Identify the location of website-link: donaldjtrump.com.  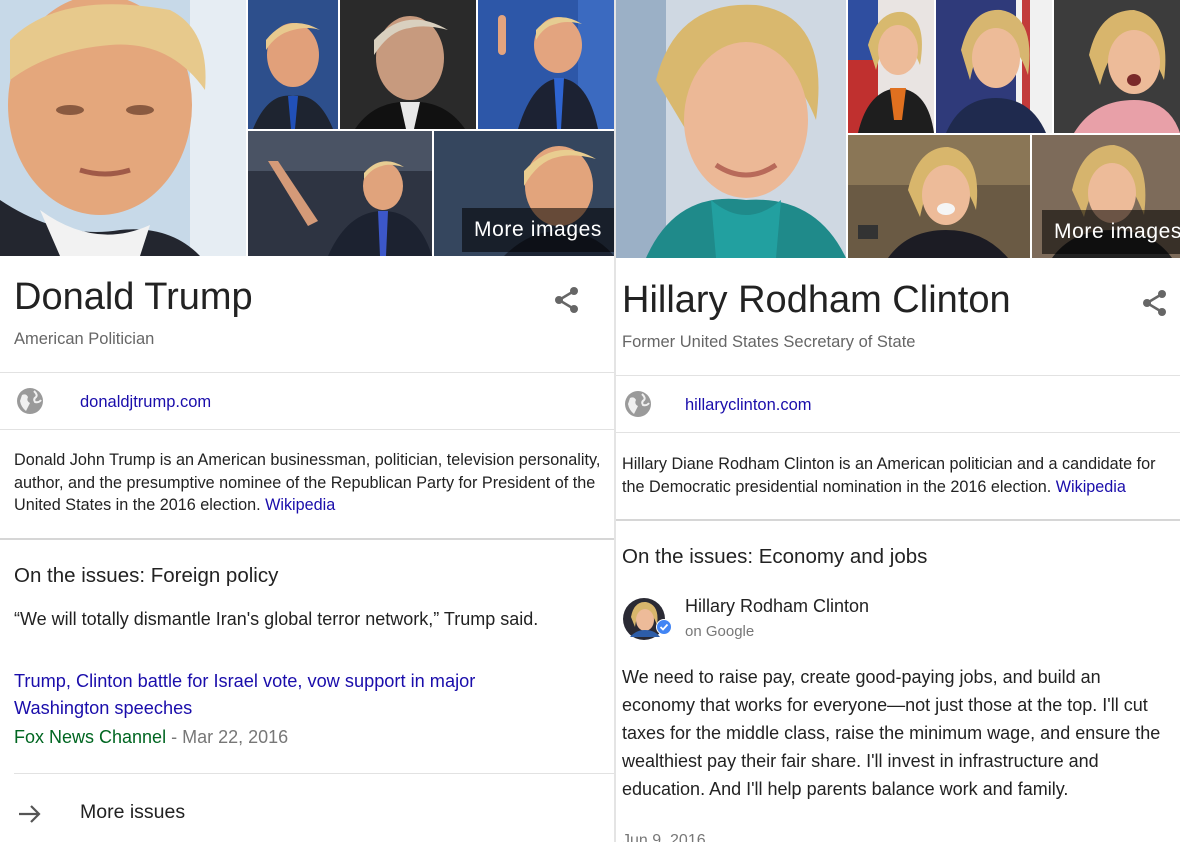
(145, 402).